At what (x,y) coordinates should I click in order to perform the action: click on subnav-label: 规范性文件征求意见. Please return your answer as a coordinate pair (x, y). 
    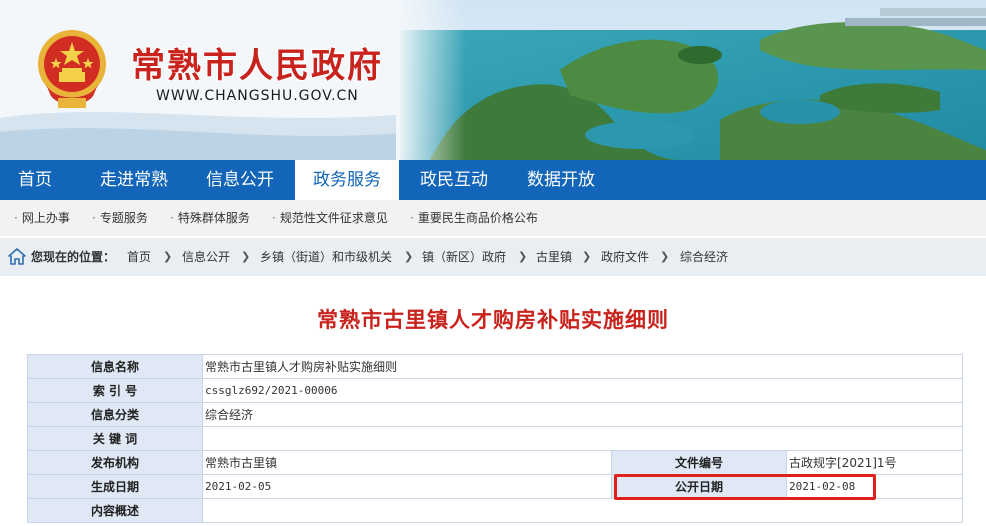
    Looking at the image, I should click on (333, 218).